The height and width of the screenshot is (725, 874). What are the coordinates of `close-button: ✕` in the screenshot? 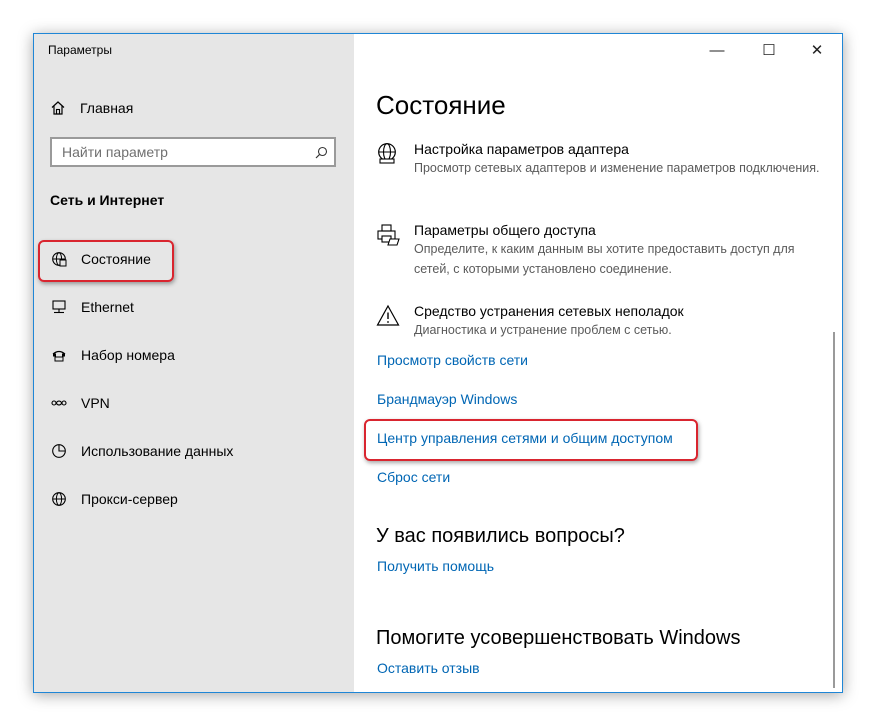 It's located at (817, 50).